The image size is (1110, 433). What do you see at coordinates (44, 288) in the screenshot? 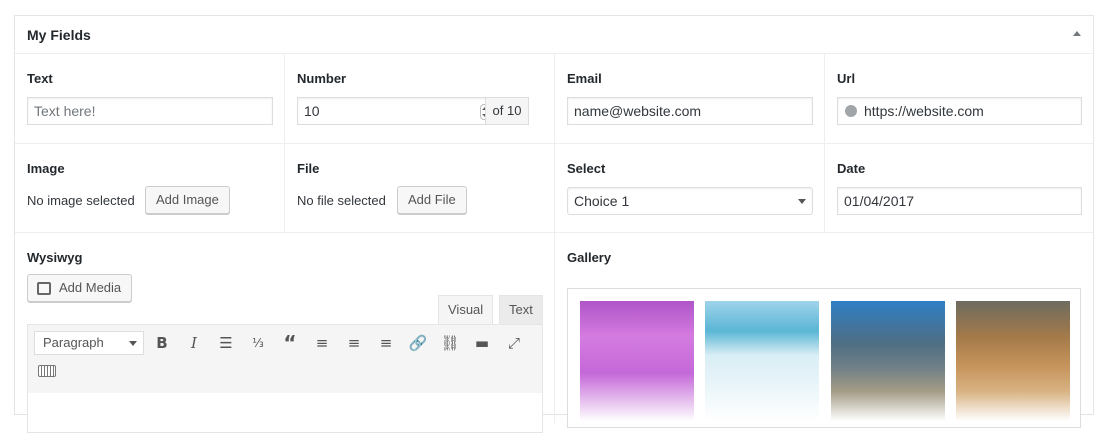
I see `media-icon` at bounding box center [44, 288].